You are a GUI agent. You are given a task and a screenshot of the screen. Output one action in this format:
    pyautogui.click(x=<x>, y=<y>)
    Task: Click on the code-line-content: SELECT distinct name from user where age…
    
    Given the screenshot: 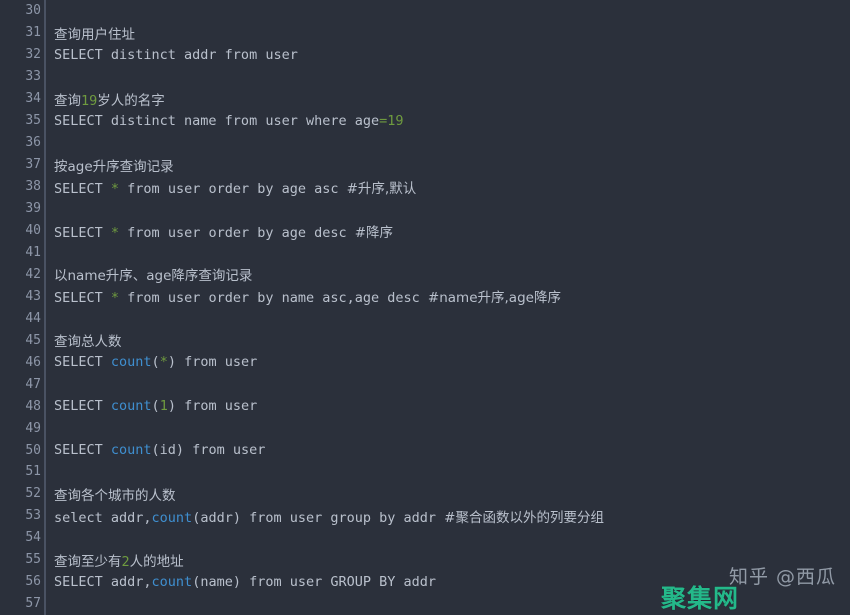 What is the action you would take?
    pyautogui.click(x=225, y=121)
    